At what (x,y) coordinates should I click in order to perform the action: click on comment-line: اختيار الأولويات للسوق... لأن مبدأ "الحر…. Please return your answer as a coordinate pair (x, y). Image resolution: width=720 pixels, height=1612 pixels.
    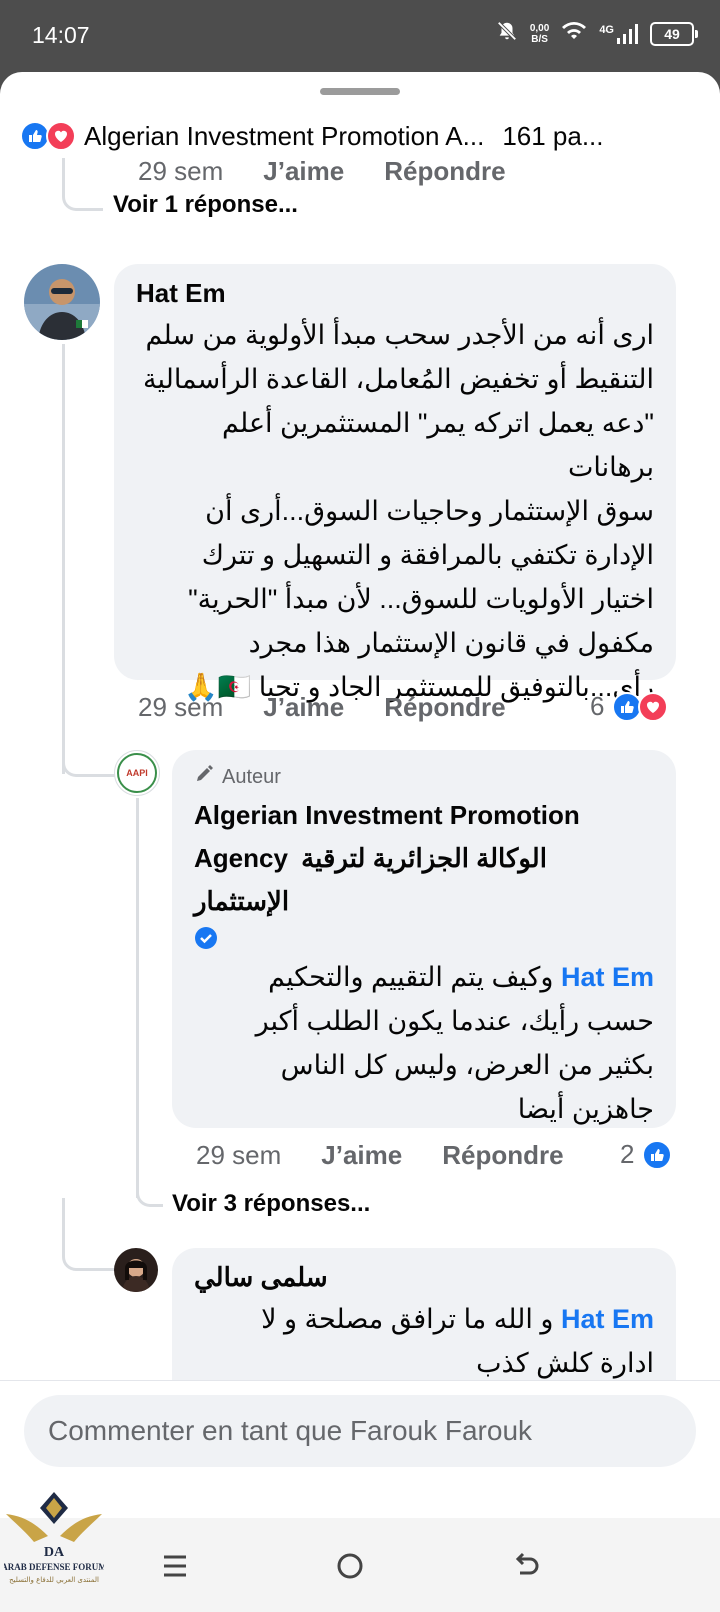
    Looking at the image, I should click on (421, 599).